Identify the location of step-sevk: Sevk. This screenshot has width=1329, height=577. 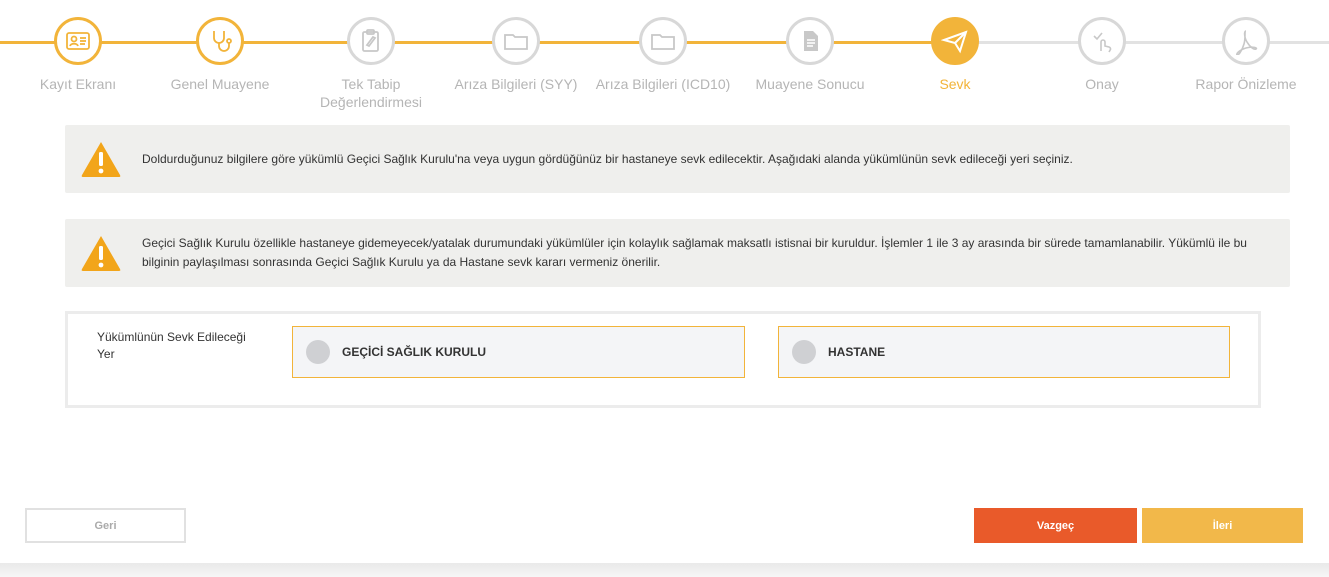
(955, 46).